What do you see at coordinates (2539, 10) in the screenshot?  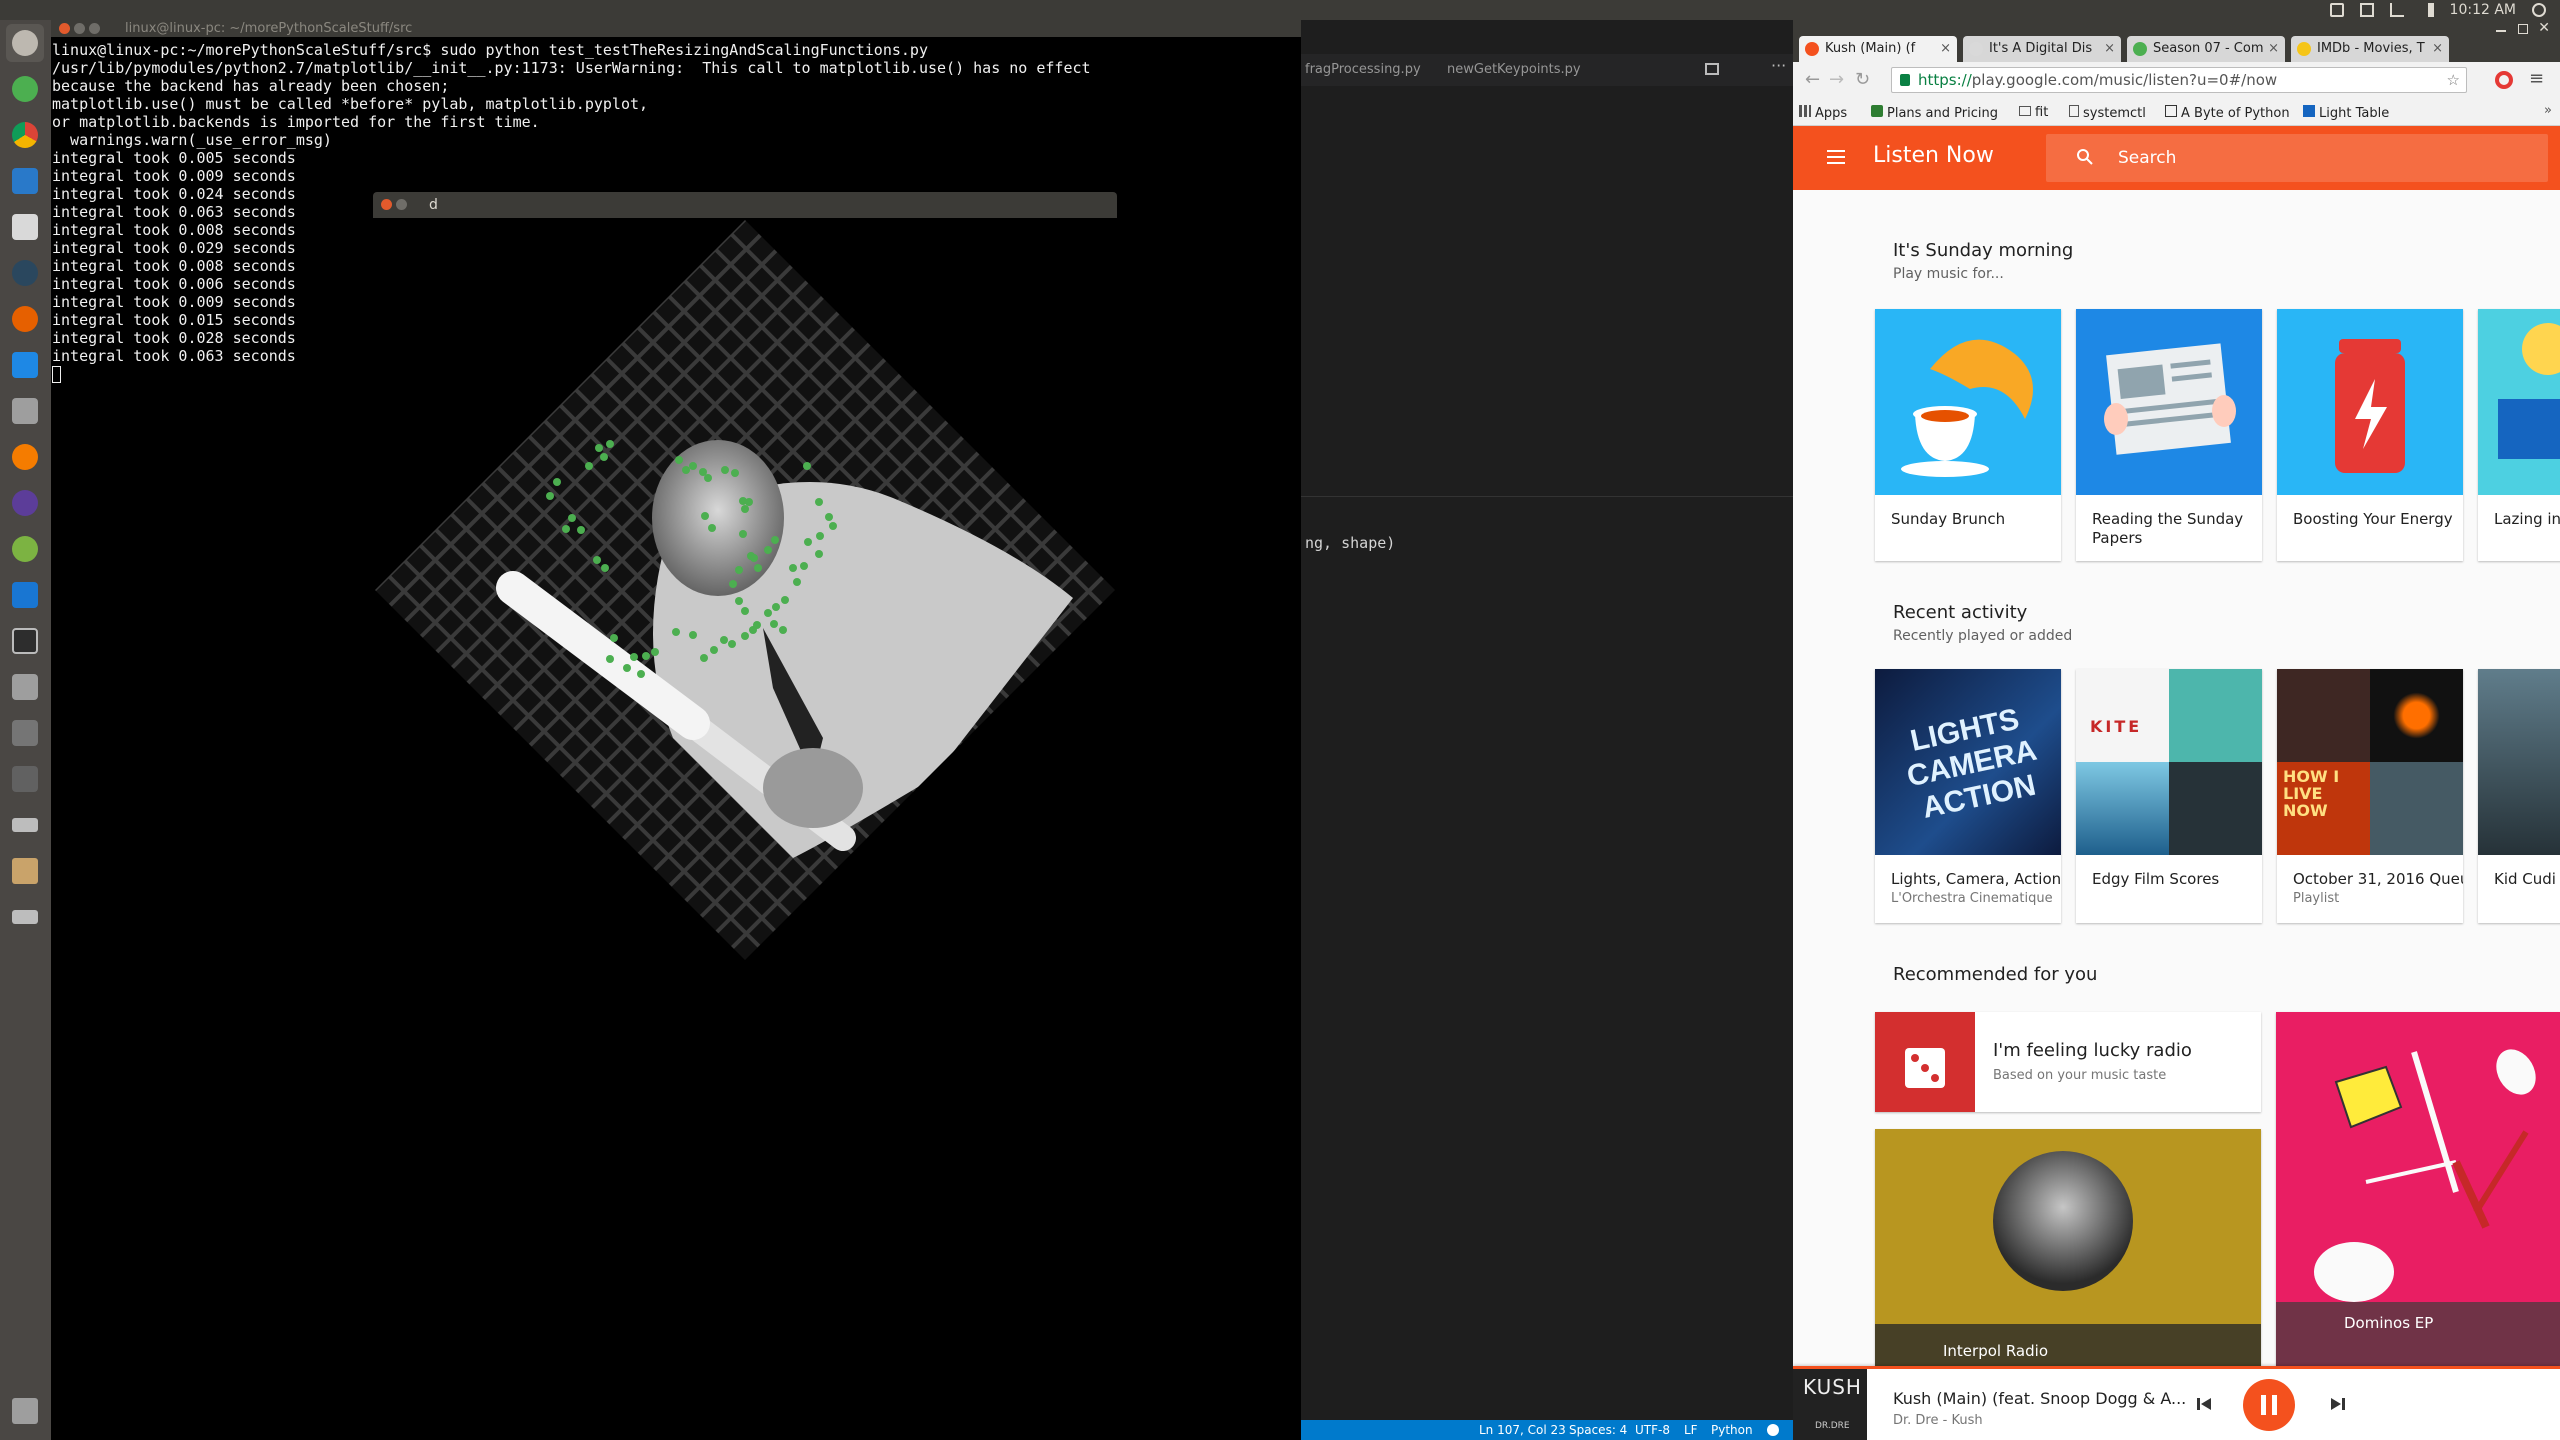 I see `gear-icon` at bounding box center [2539, 10].